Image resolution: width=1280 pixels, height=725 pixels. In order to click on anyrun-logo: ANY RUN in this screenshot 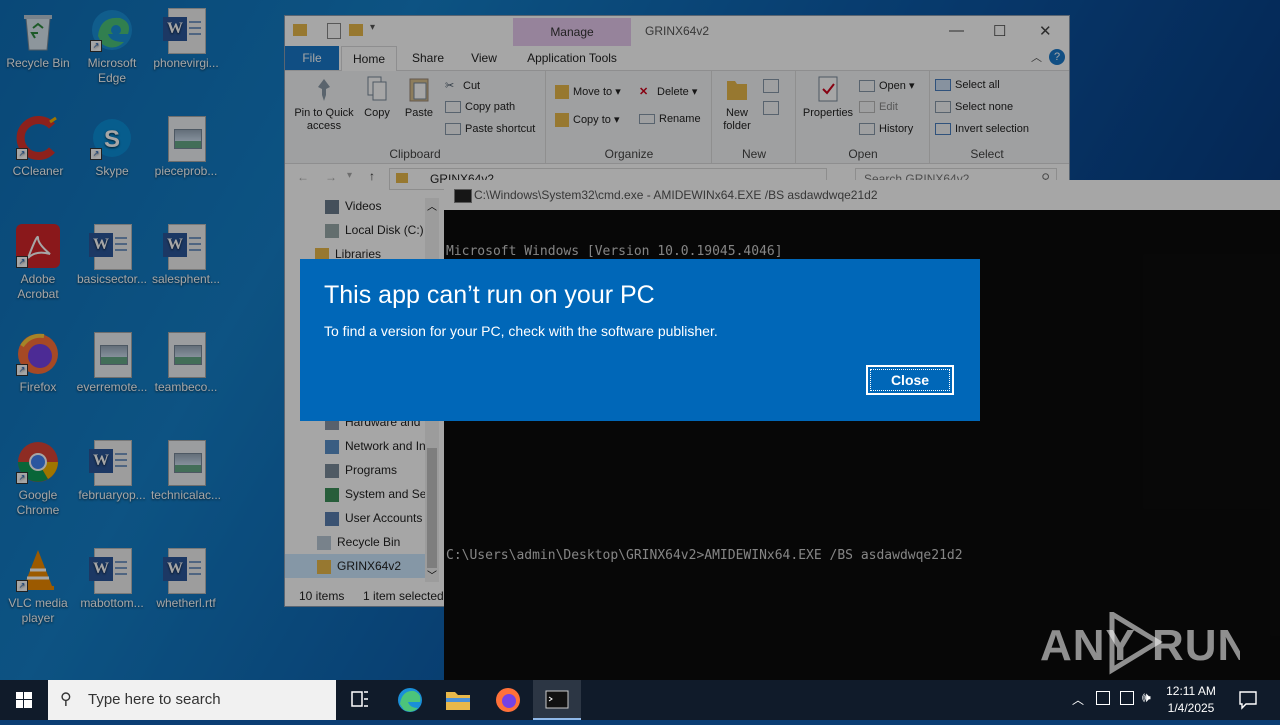, I will do `click(1144, 642)`.